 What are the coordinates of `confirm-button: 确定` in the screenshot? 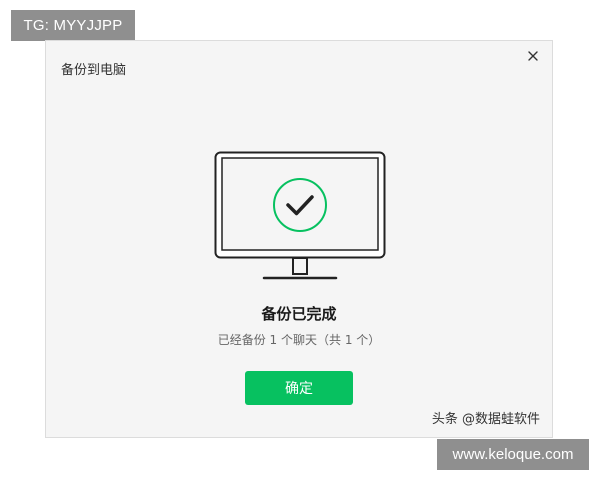 It's located at (299, 388).